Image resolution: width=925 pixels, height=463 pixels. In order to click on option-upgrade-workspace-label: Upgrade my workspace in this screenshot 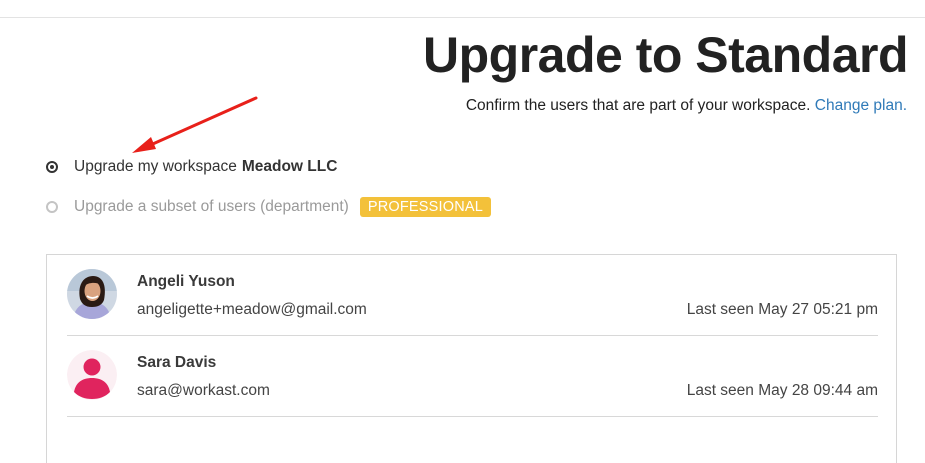, I will do `click(155, 166)`.